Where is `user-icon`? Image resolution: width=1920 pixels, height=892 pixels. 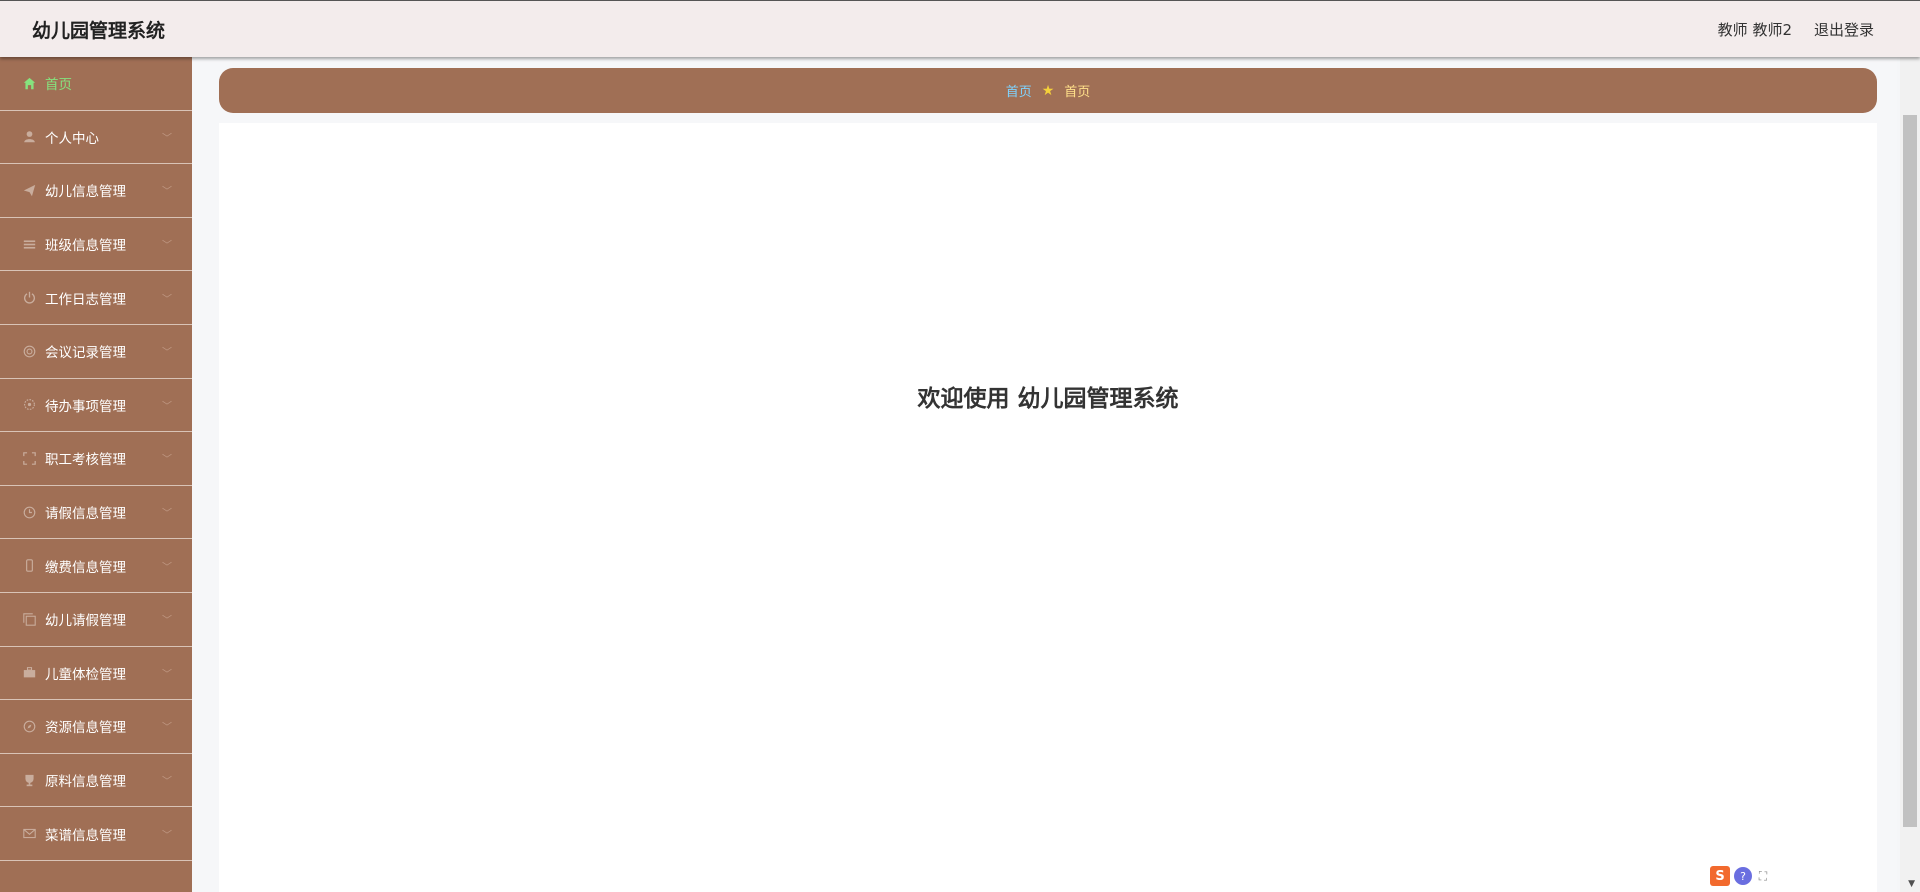 user-icon is located at coordinates (29, 137).